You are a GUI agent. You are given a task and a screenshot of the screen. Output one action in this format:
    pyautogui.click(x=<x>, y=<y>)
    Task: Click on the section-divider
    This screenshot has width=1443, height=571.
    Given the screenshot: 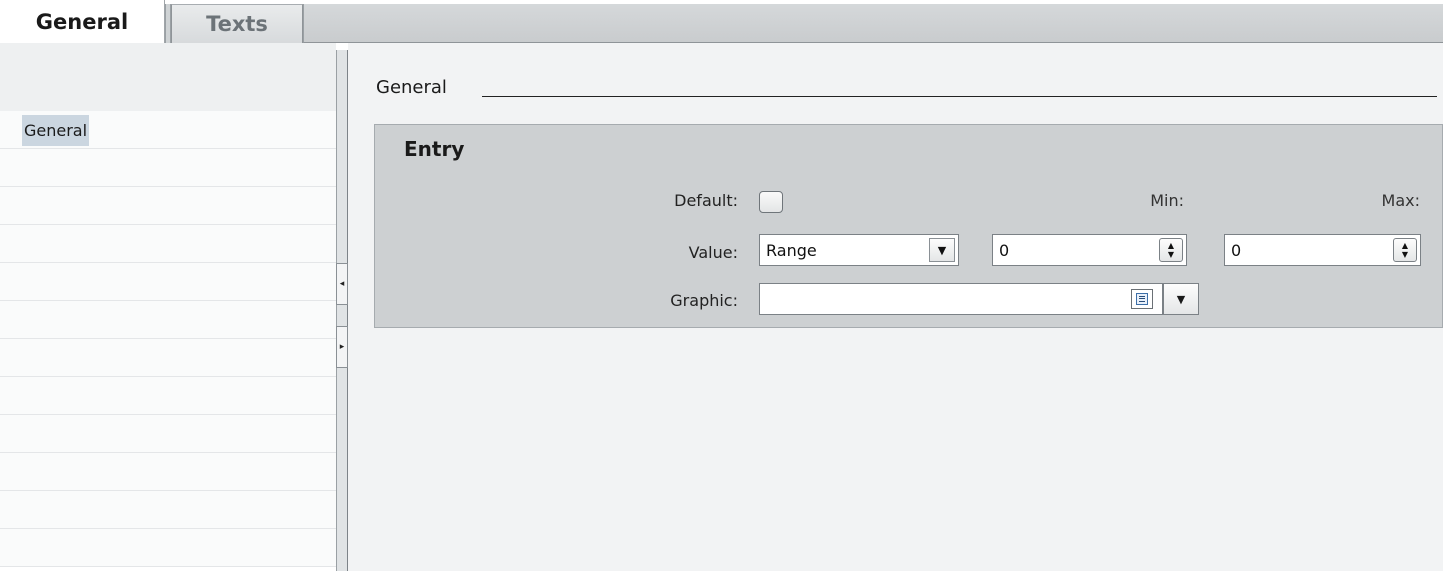 What is the action you would take?
    pyautogui.click(x=959, y=96)
    